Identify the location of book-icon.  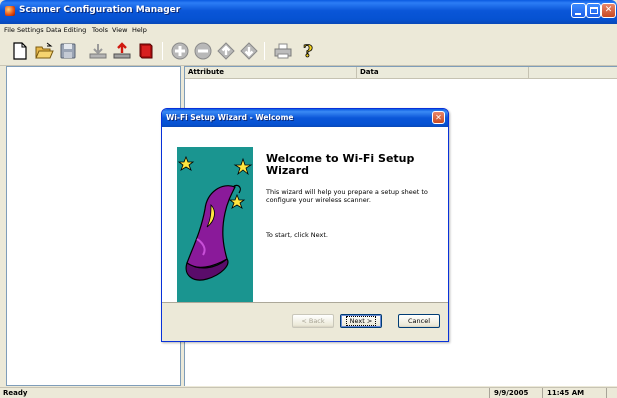
(146, 51).